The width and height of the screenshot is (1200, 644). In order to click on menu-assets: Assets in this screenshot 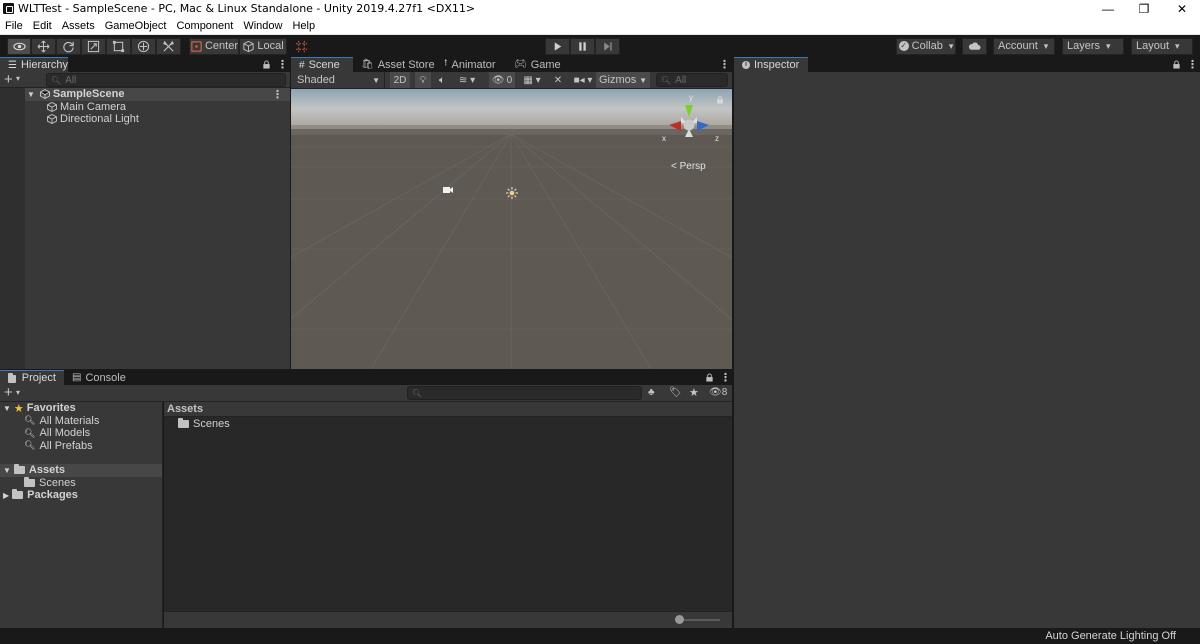, I will do `click(78, 26)`.